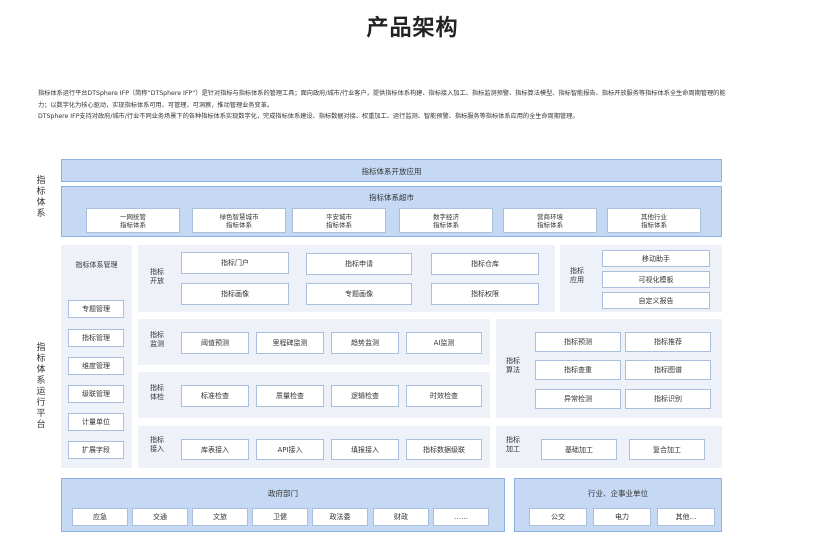 The width and height of the screenshot is (825, 550). I want to click on platform-side-label: 指标体系运行平台, so click(41, 386).